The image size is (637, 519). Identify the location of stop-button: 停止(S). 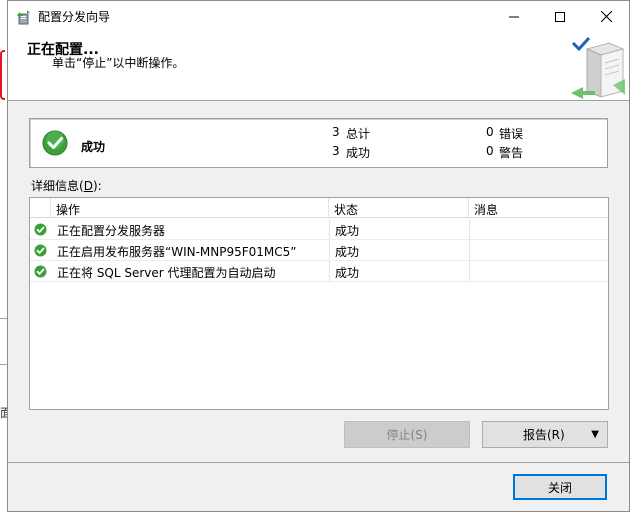
(407, 434).